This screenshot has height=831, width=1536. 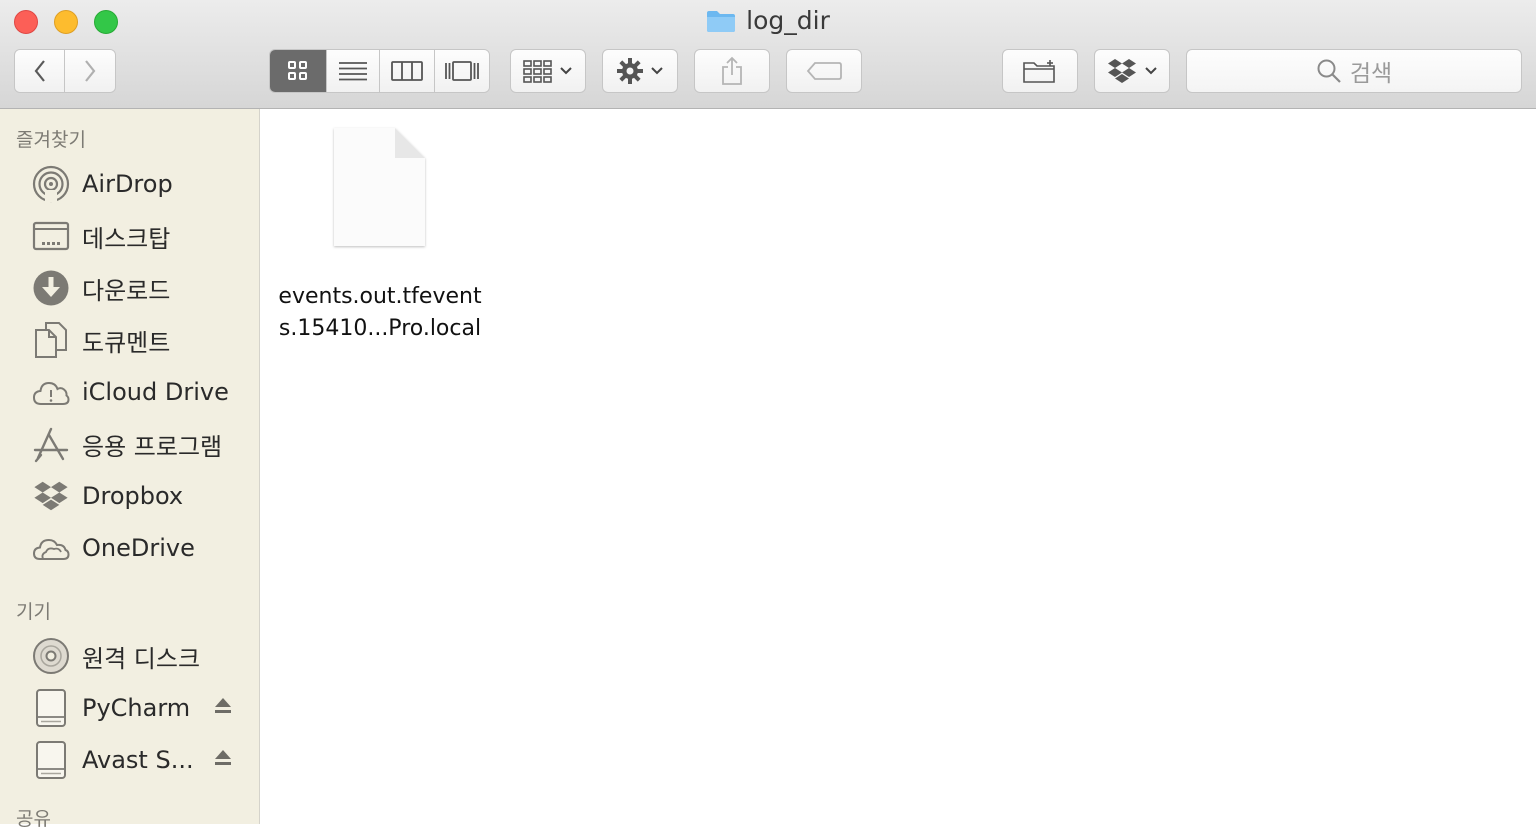 What do you see at coordinates (380, 296) in the screenshot?
I see `file-name-line: events.out.tfevent` at bounding box center [380, 296].